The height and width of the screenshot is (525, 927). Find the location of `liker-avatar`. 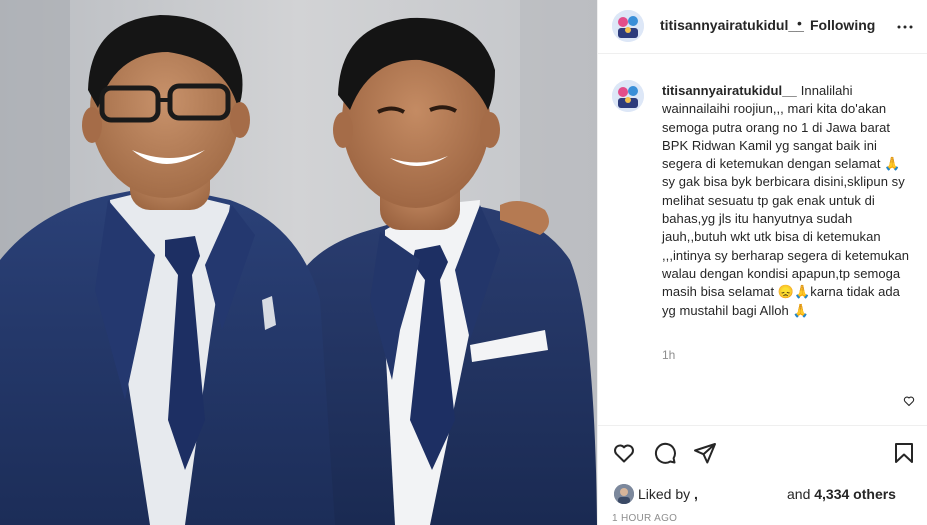

liker-avatar is located at coordinates (624, 494).